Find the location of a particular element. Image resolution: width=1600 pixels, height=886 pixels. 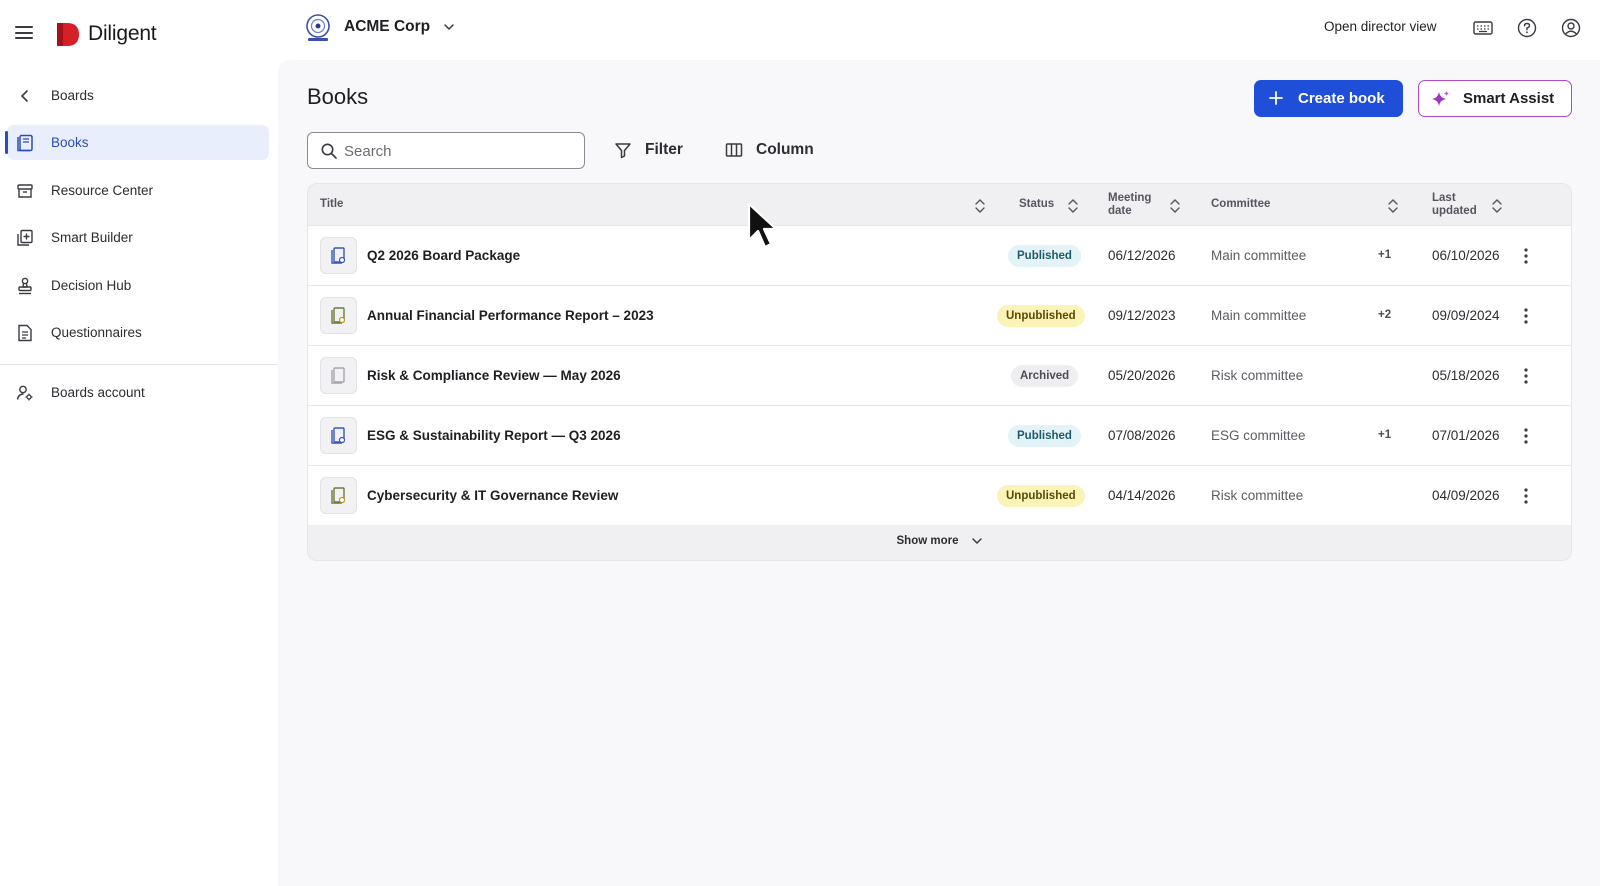

header-last-updated: Last updated is located at coordinates (1454, 204).